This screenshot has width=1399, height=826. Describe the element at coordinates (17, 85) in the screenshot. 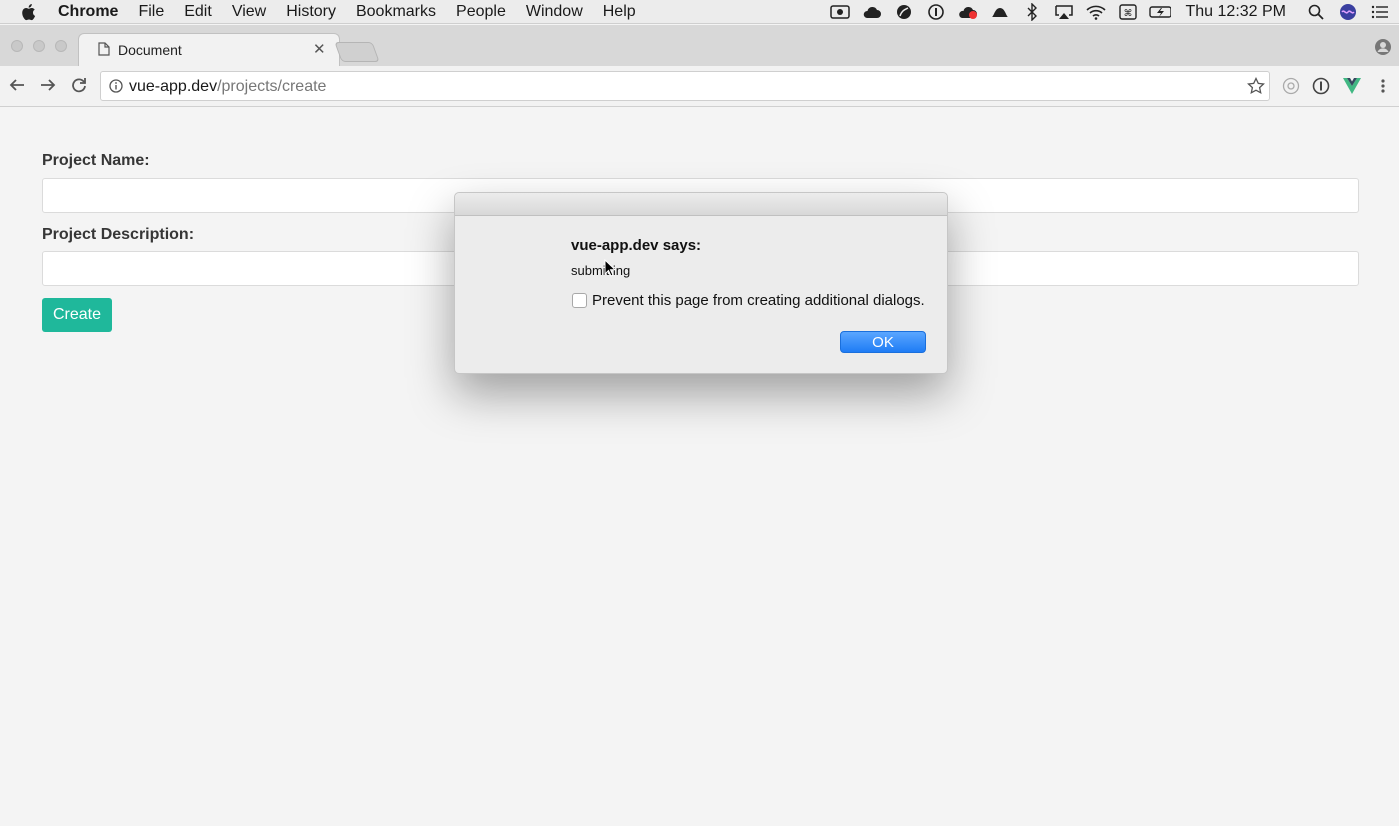

I see `back-arrow-icon` at that location.